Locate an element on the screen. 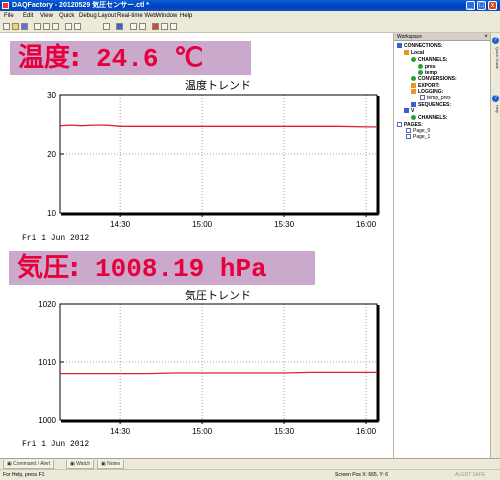 This screenshot has width=500, height=480. menu-quick: Quick is located at coordinates (66, 16).